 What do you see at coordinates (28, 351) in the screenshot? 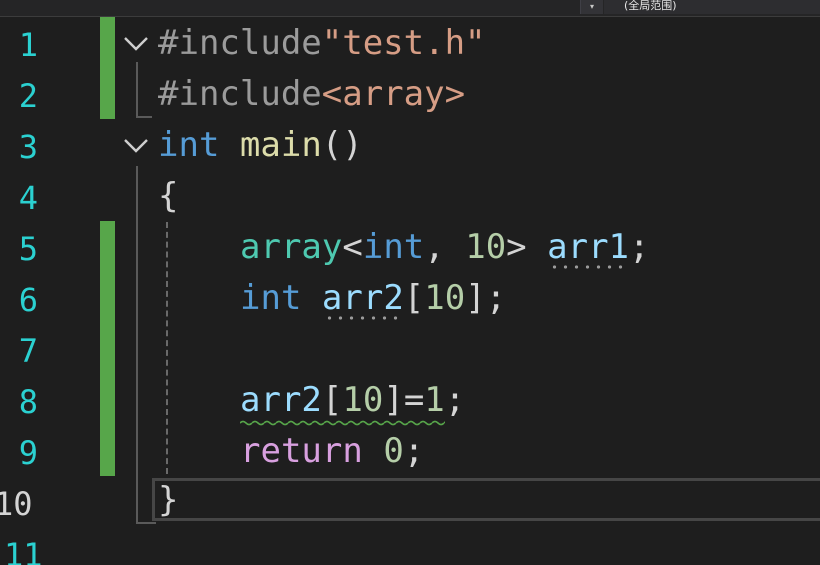
I see `line-number-7: 7` at bounding box center [28, 351].